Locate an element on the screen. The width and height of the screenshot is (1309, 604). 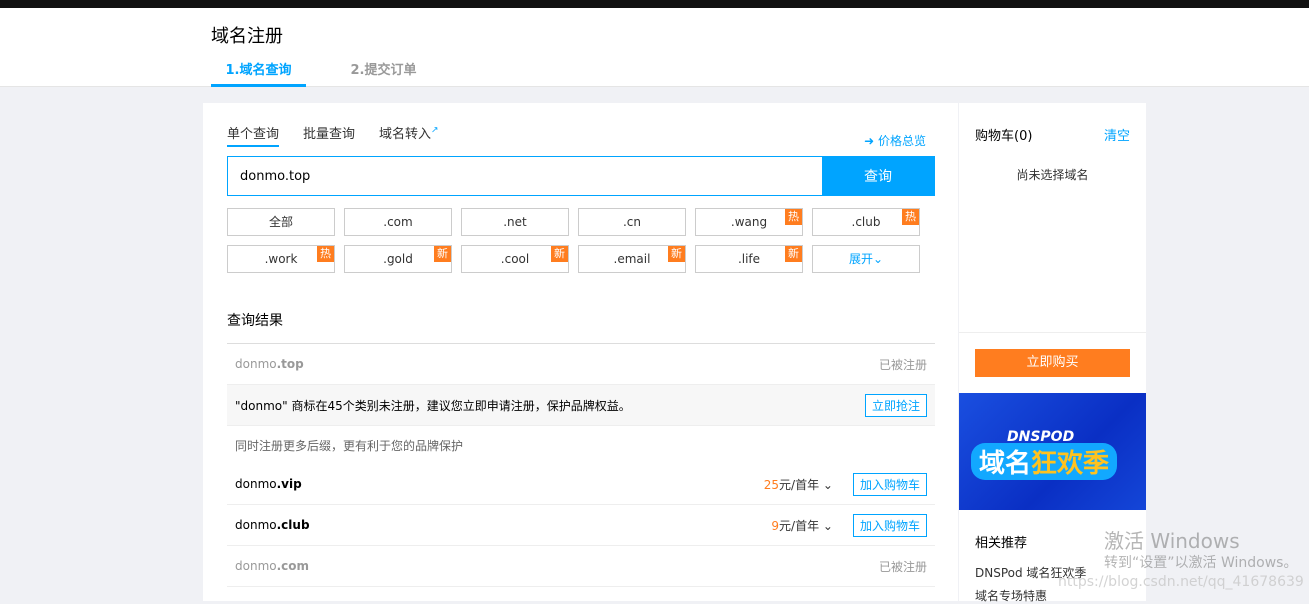
suffix-option: .net is located at coordinates (515, 222).